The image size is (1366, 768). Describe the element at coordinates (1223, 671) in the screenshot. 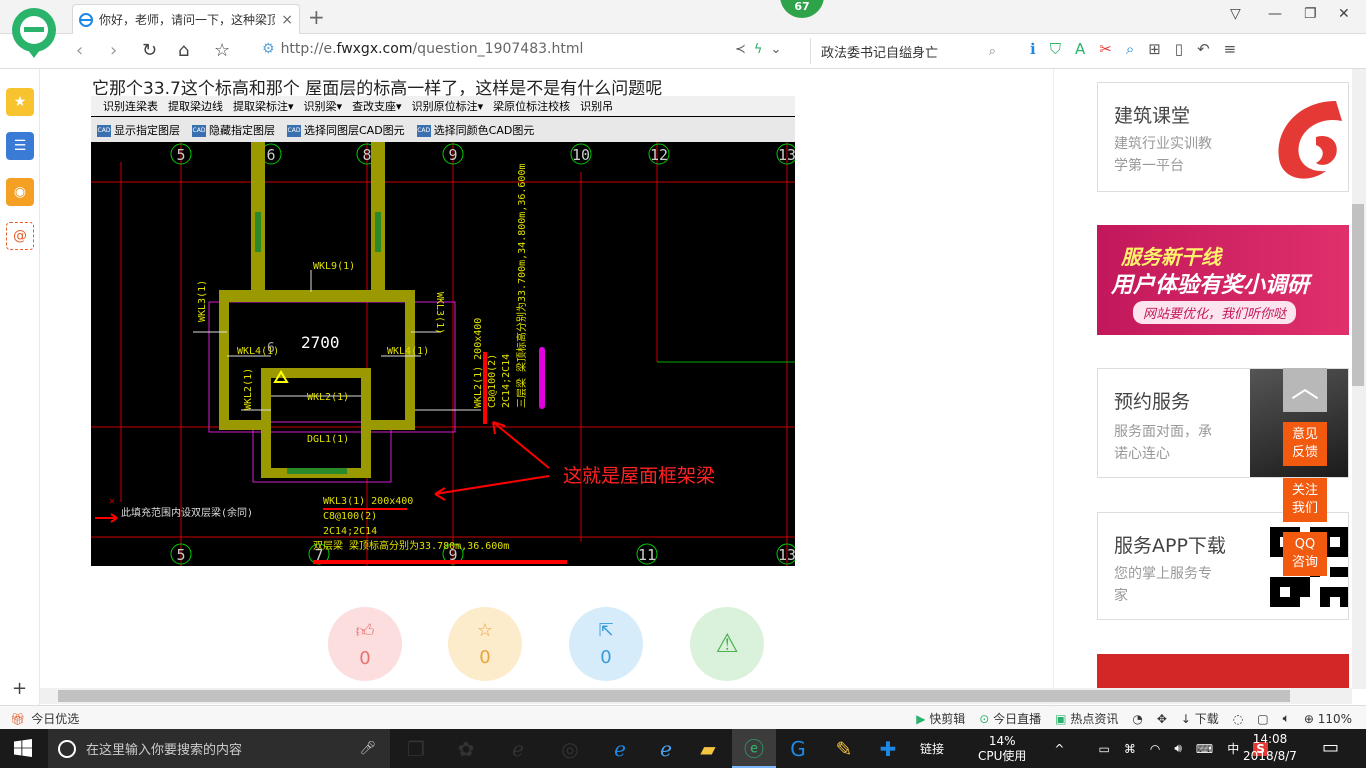

I see `bottom-red-banner-ad` at that location.